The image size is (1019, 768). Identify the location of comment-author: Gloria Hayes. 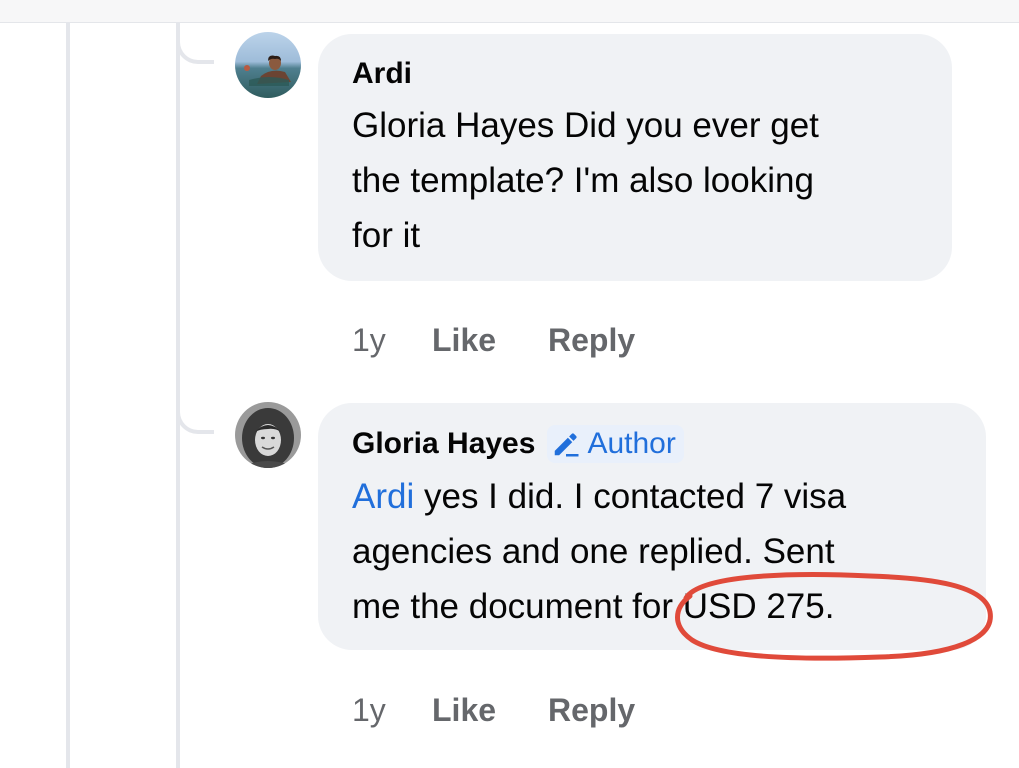
(443, 444).